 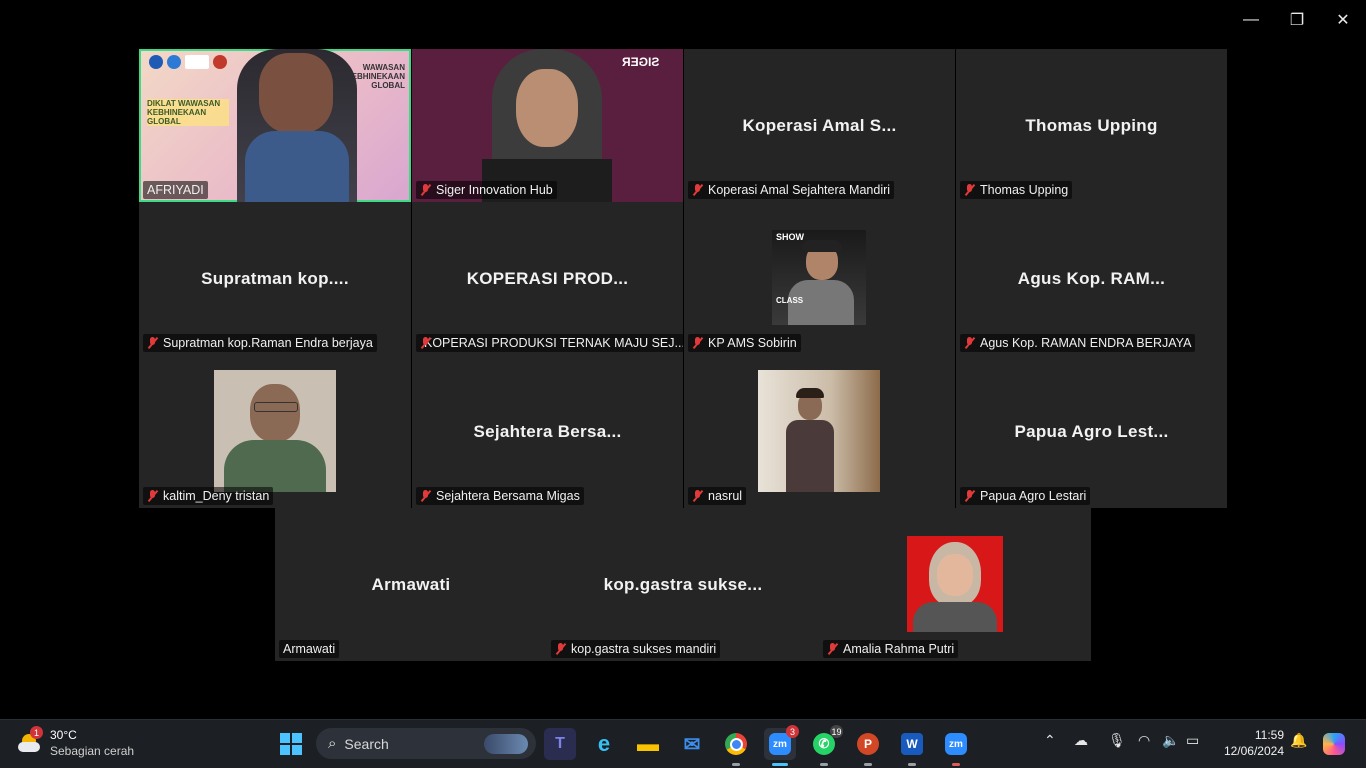 What do you see at coordinates (175, 190) in the screenshot?
I see `participant-name-label: AFRIYADI` at bounding box center [175, 190].